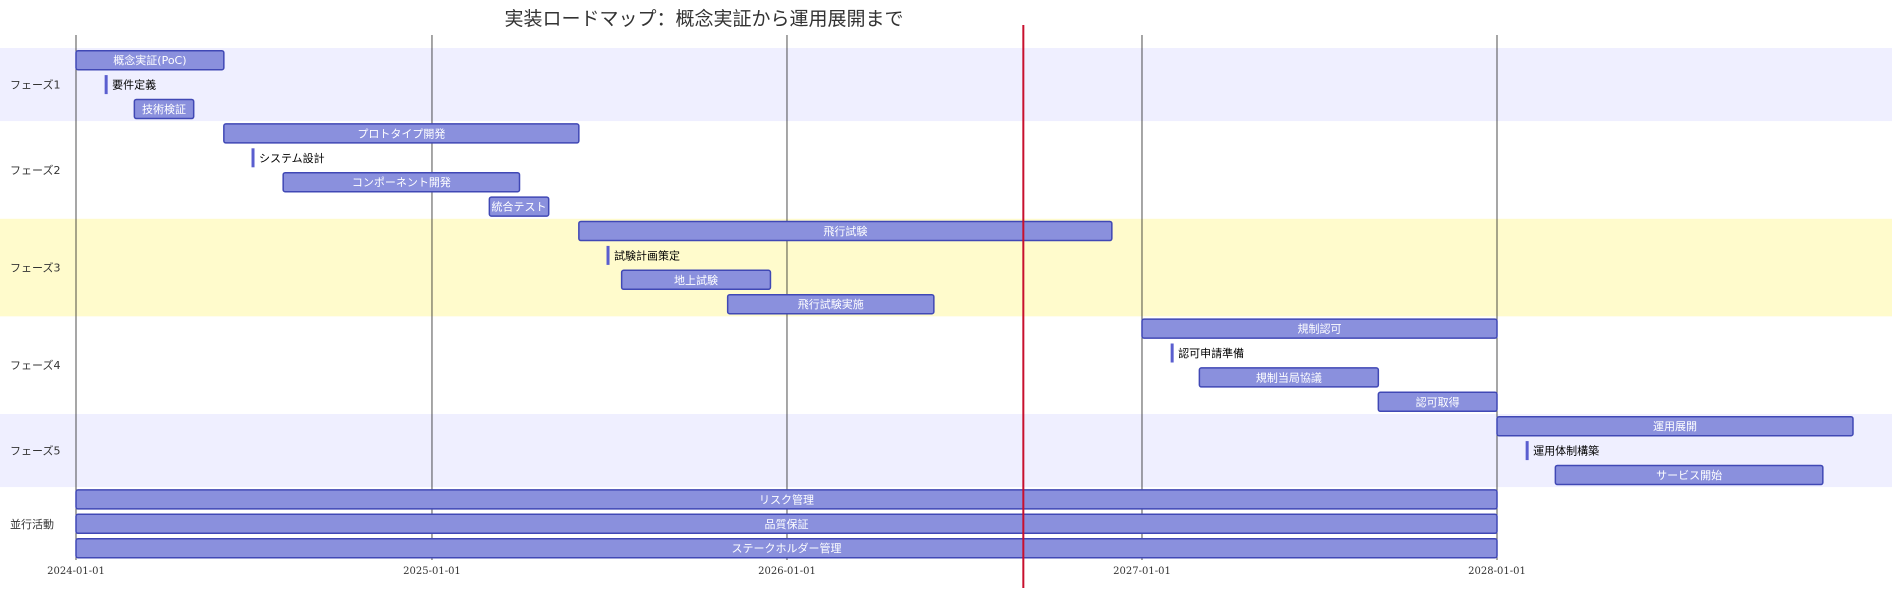  I want to click on task-label: 規制認可, so click(1319, 329).